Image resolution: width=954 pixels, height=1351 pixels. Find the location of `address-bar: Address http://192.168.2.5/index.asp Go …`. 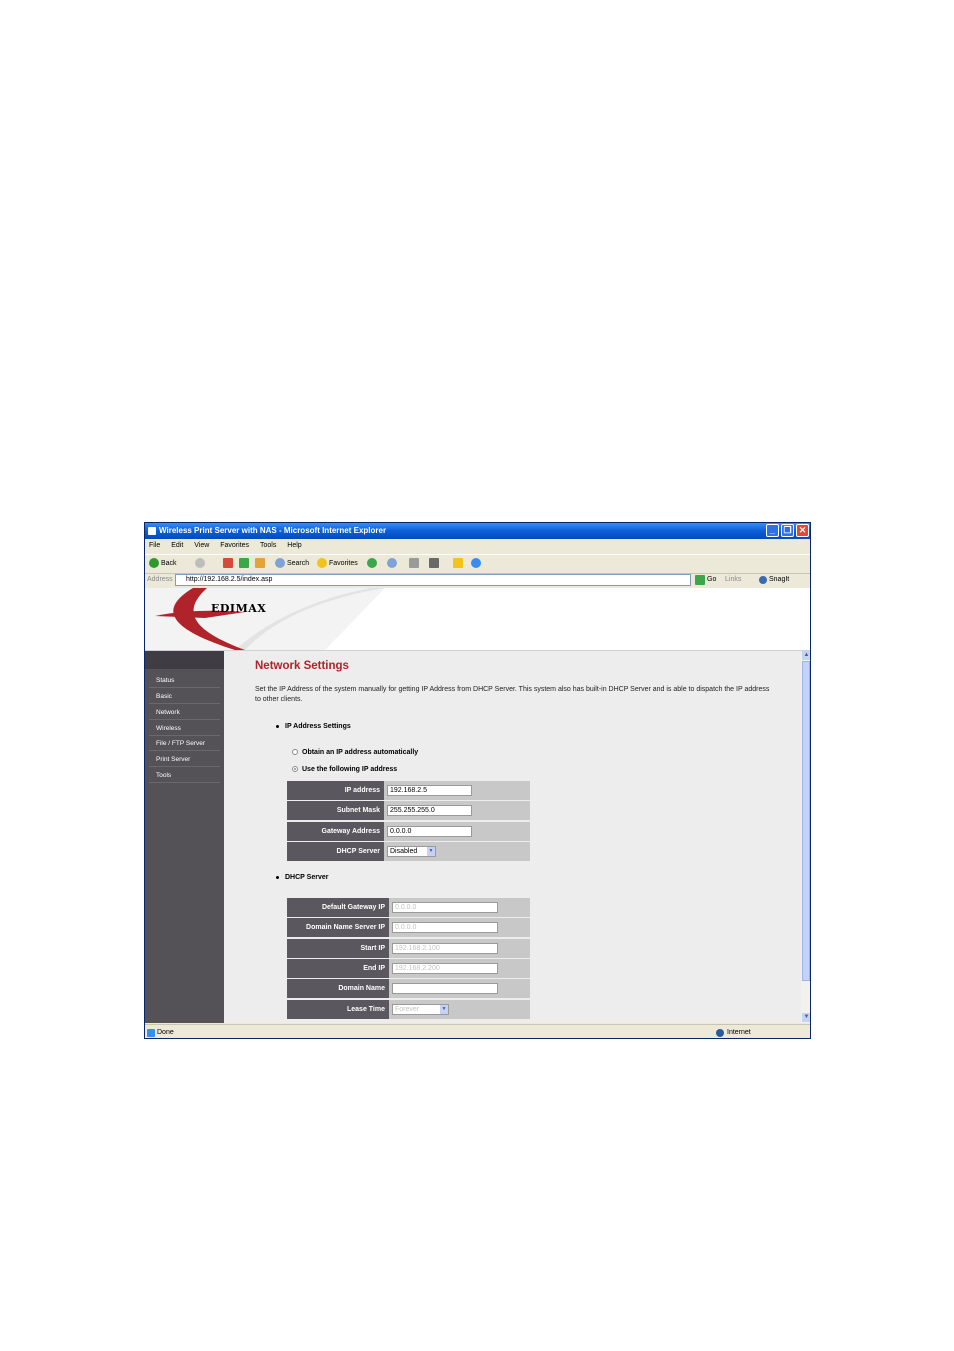

address-bar: Address http://192.168.2.5/index.asp Go … is located at coordinates (477, 580).